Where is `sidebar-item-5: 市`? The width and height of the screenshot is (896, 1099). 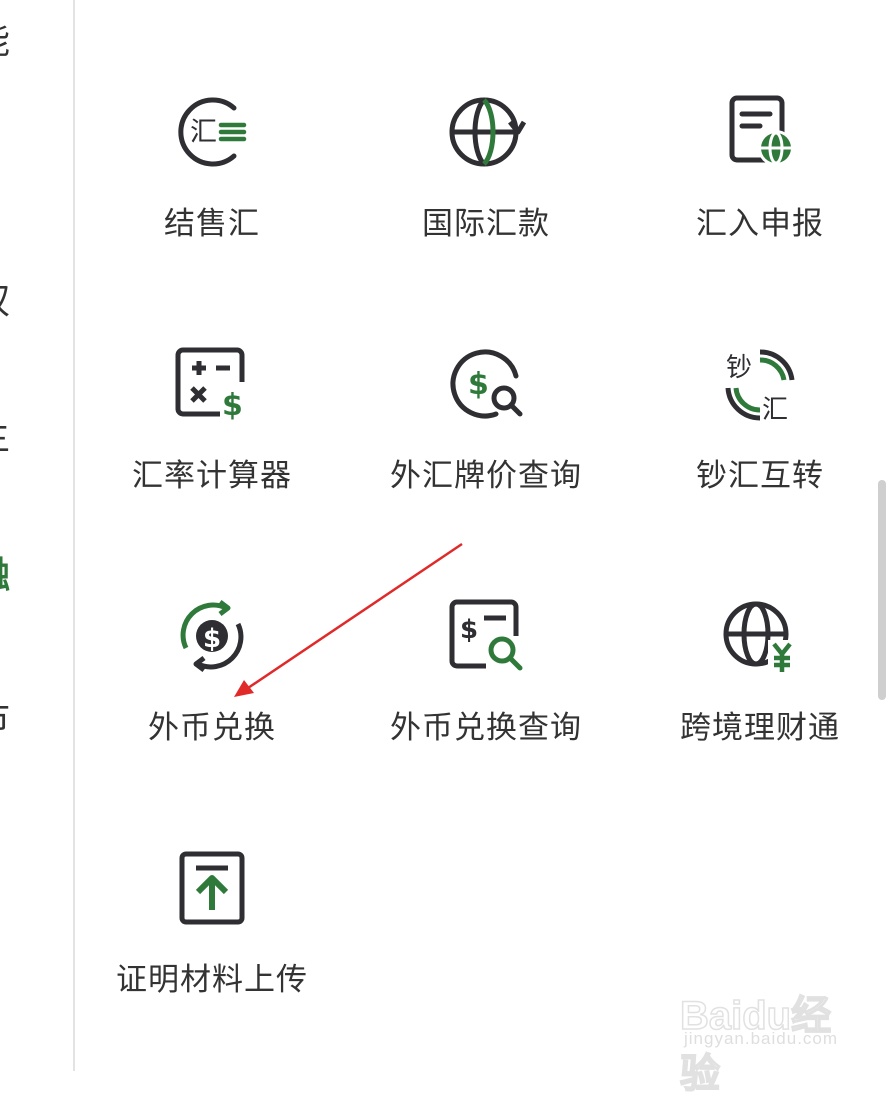
sidebar-item-5: 市 is located at coordinates (7, 720).